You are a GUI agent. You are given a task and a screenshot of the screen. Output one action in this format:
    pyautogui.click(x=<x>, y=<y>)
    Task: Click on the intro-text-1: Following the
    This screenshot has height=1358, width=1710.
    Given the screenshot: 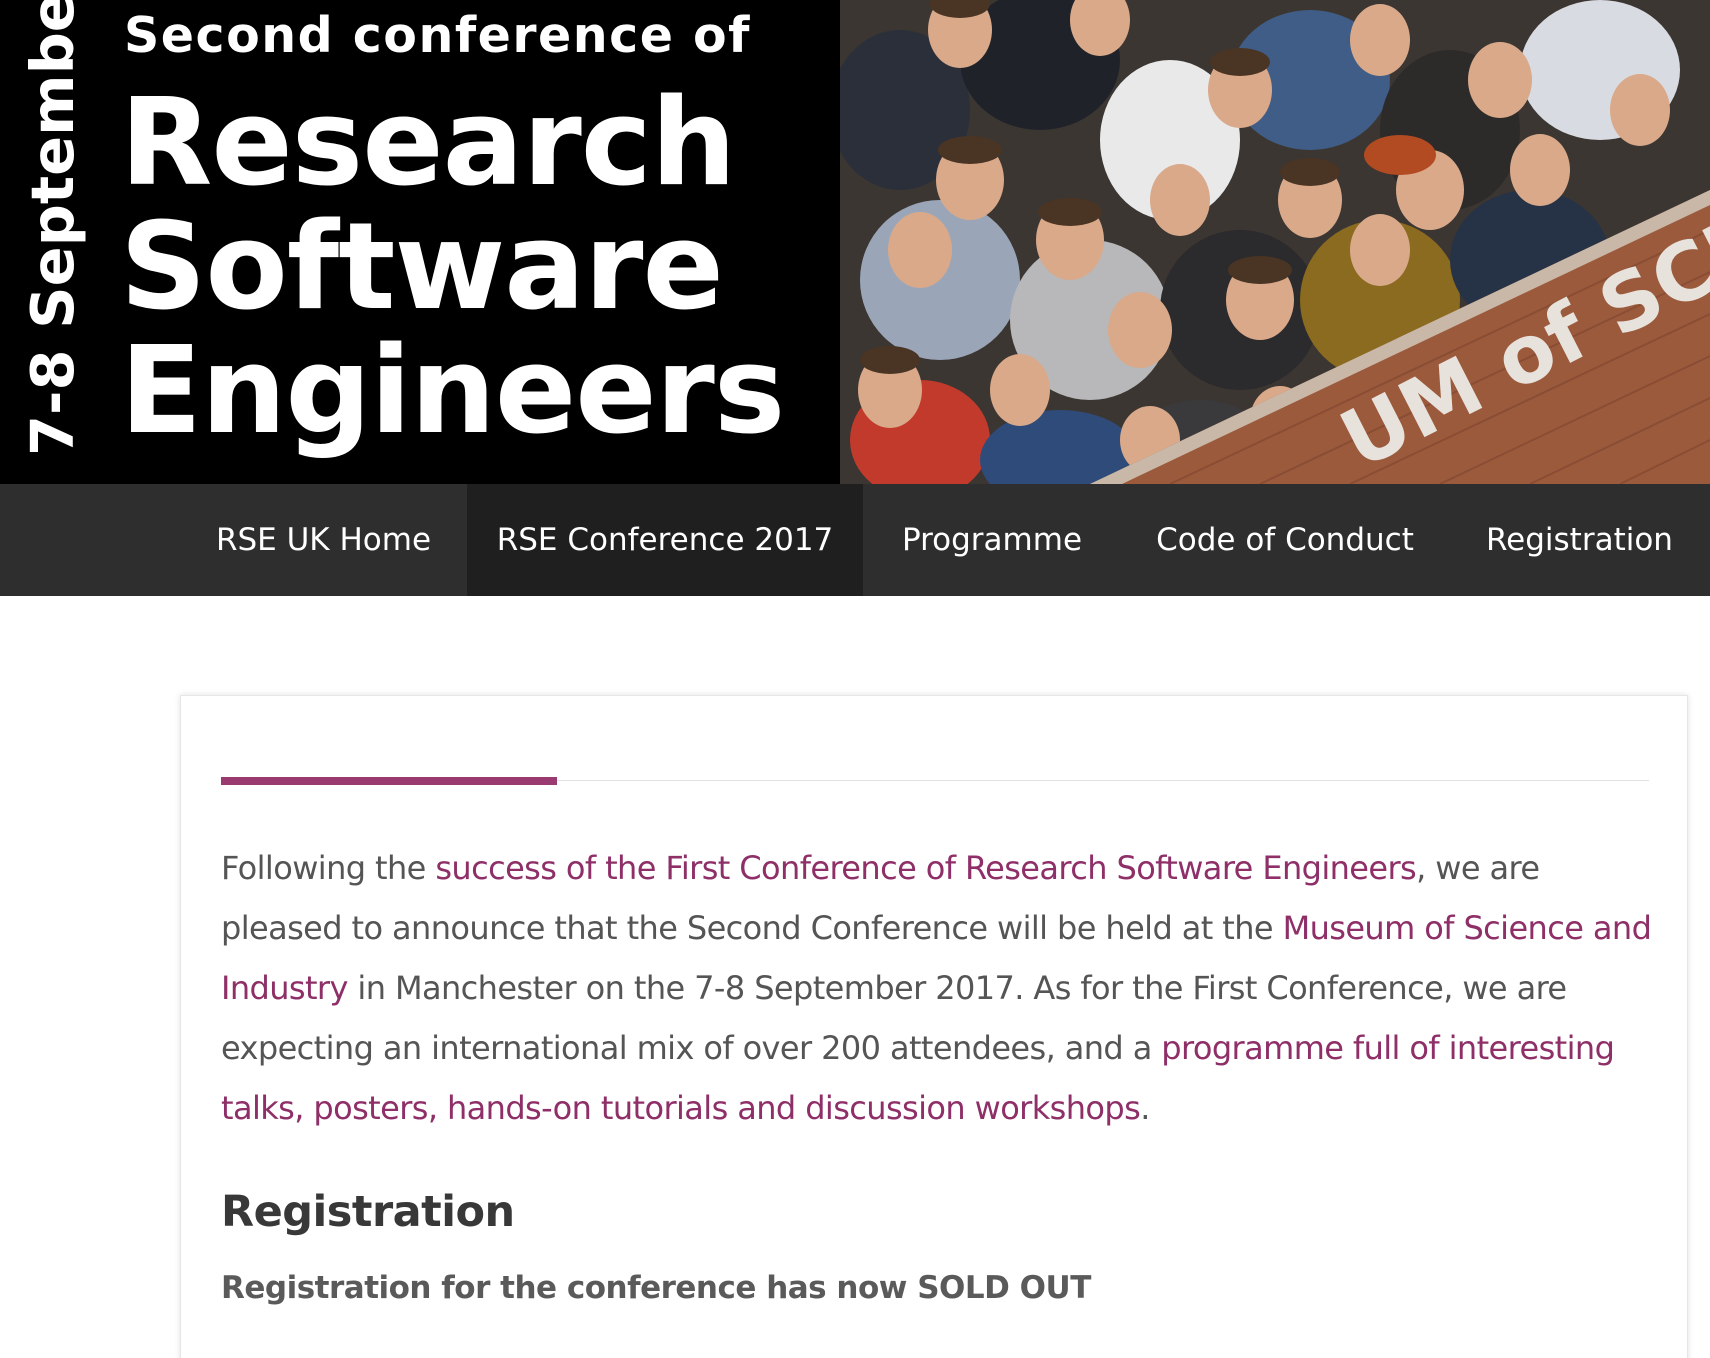 What is the action you would take?
    pyautogui.click(x=328, y=868)
    